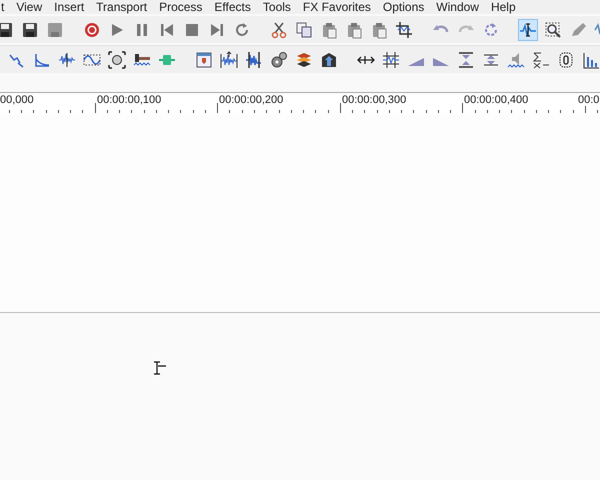 This screenshot has width=600, height=480. I want to click on trim-icon, so click(390, 60).